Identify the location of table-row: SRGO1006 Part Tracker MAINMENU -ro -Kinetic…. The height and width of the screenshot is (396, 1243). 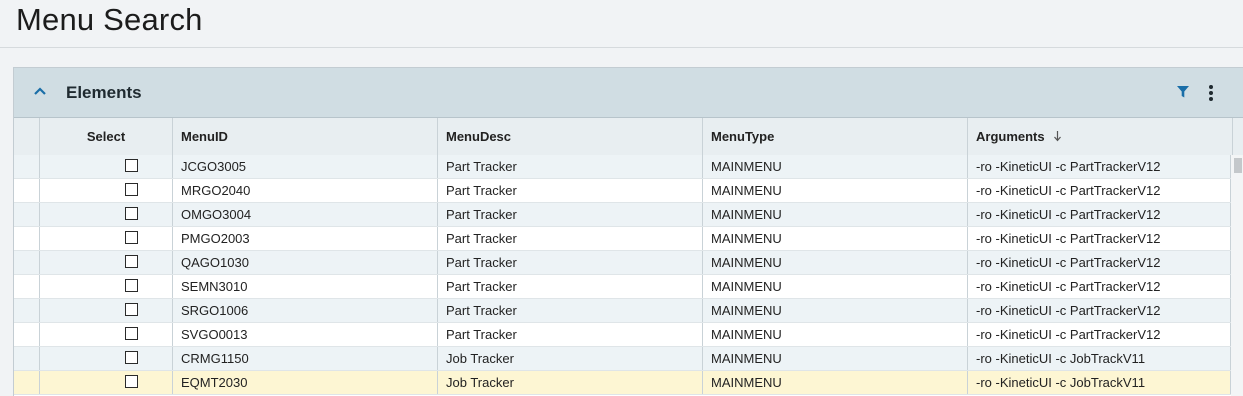
(622, 311).